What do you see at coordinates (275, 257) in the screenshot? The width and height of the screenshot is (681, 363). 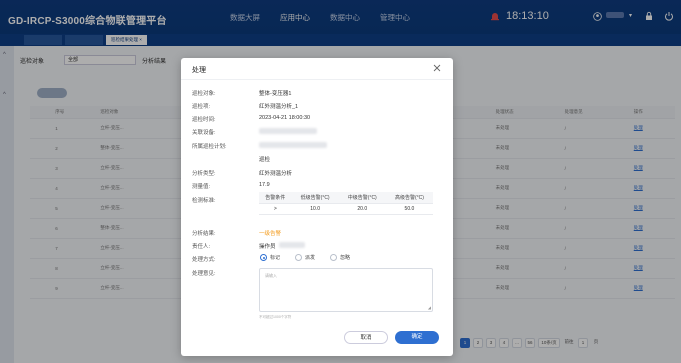 I see `method-mark-label: 标记` at bounding box center [275, 257].